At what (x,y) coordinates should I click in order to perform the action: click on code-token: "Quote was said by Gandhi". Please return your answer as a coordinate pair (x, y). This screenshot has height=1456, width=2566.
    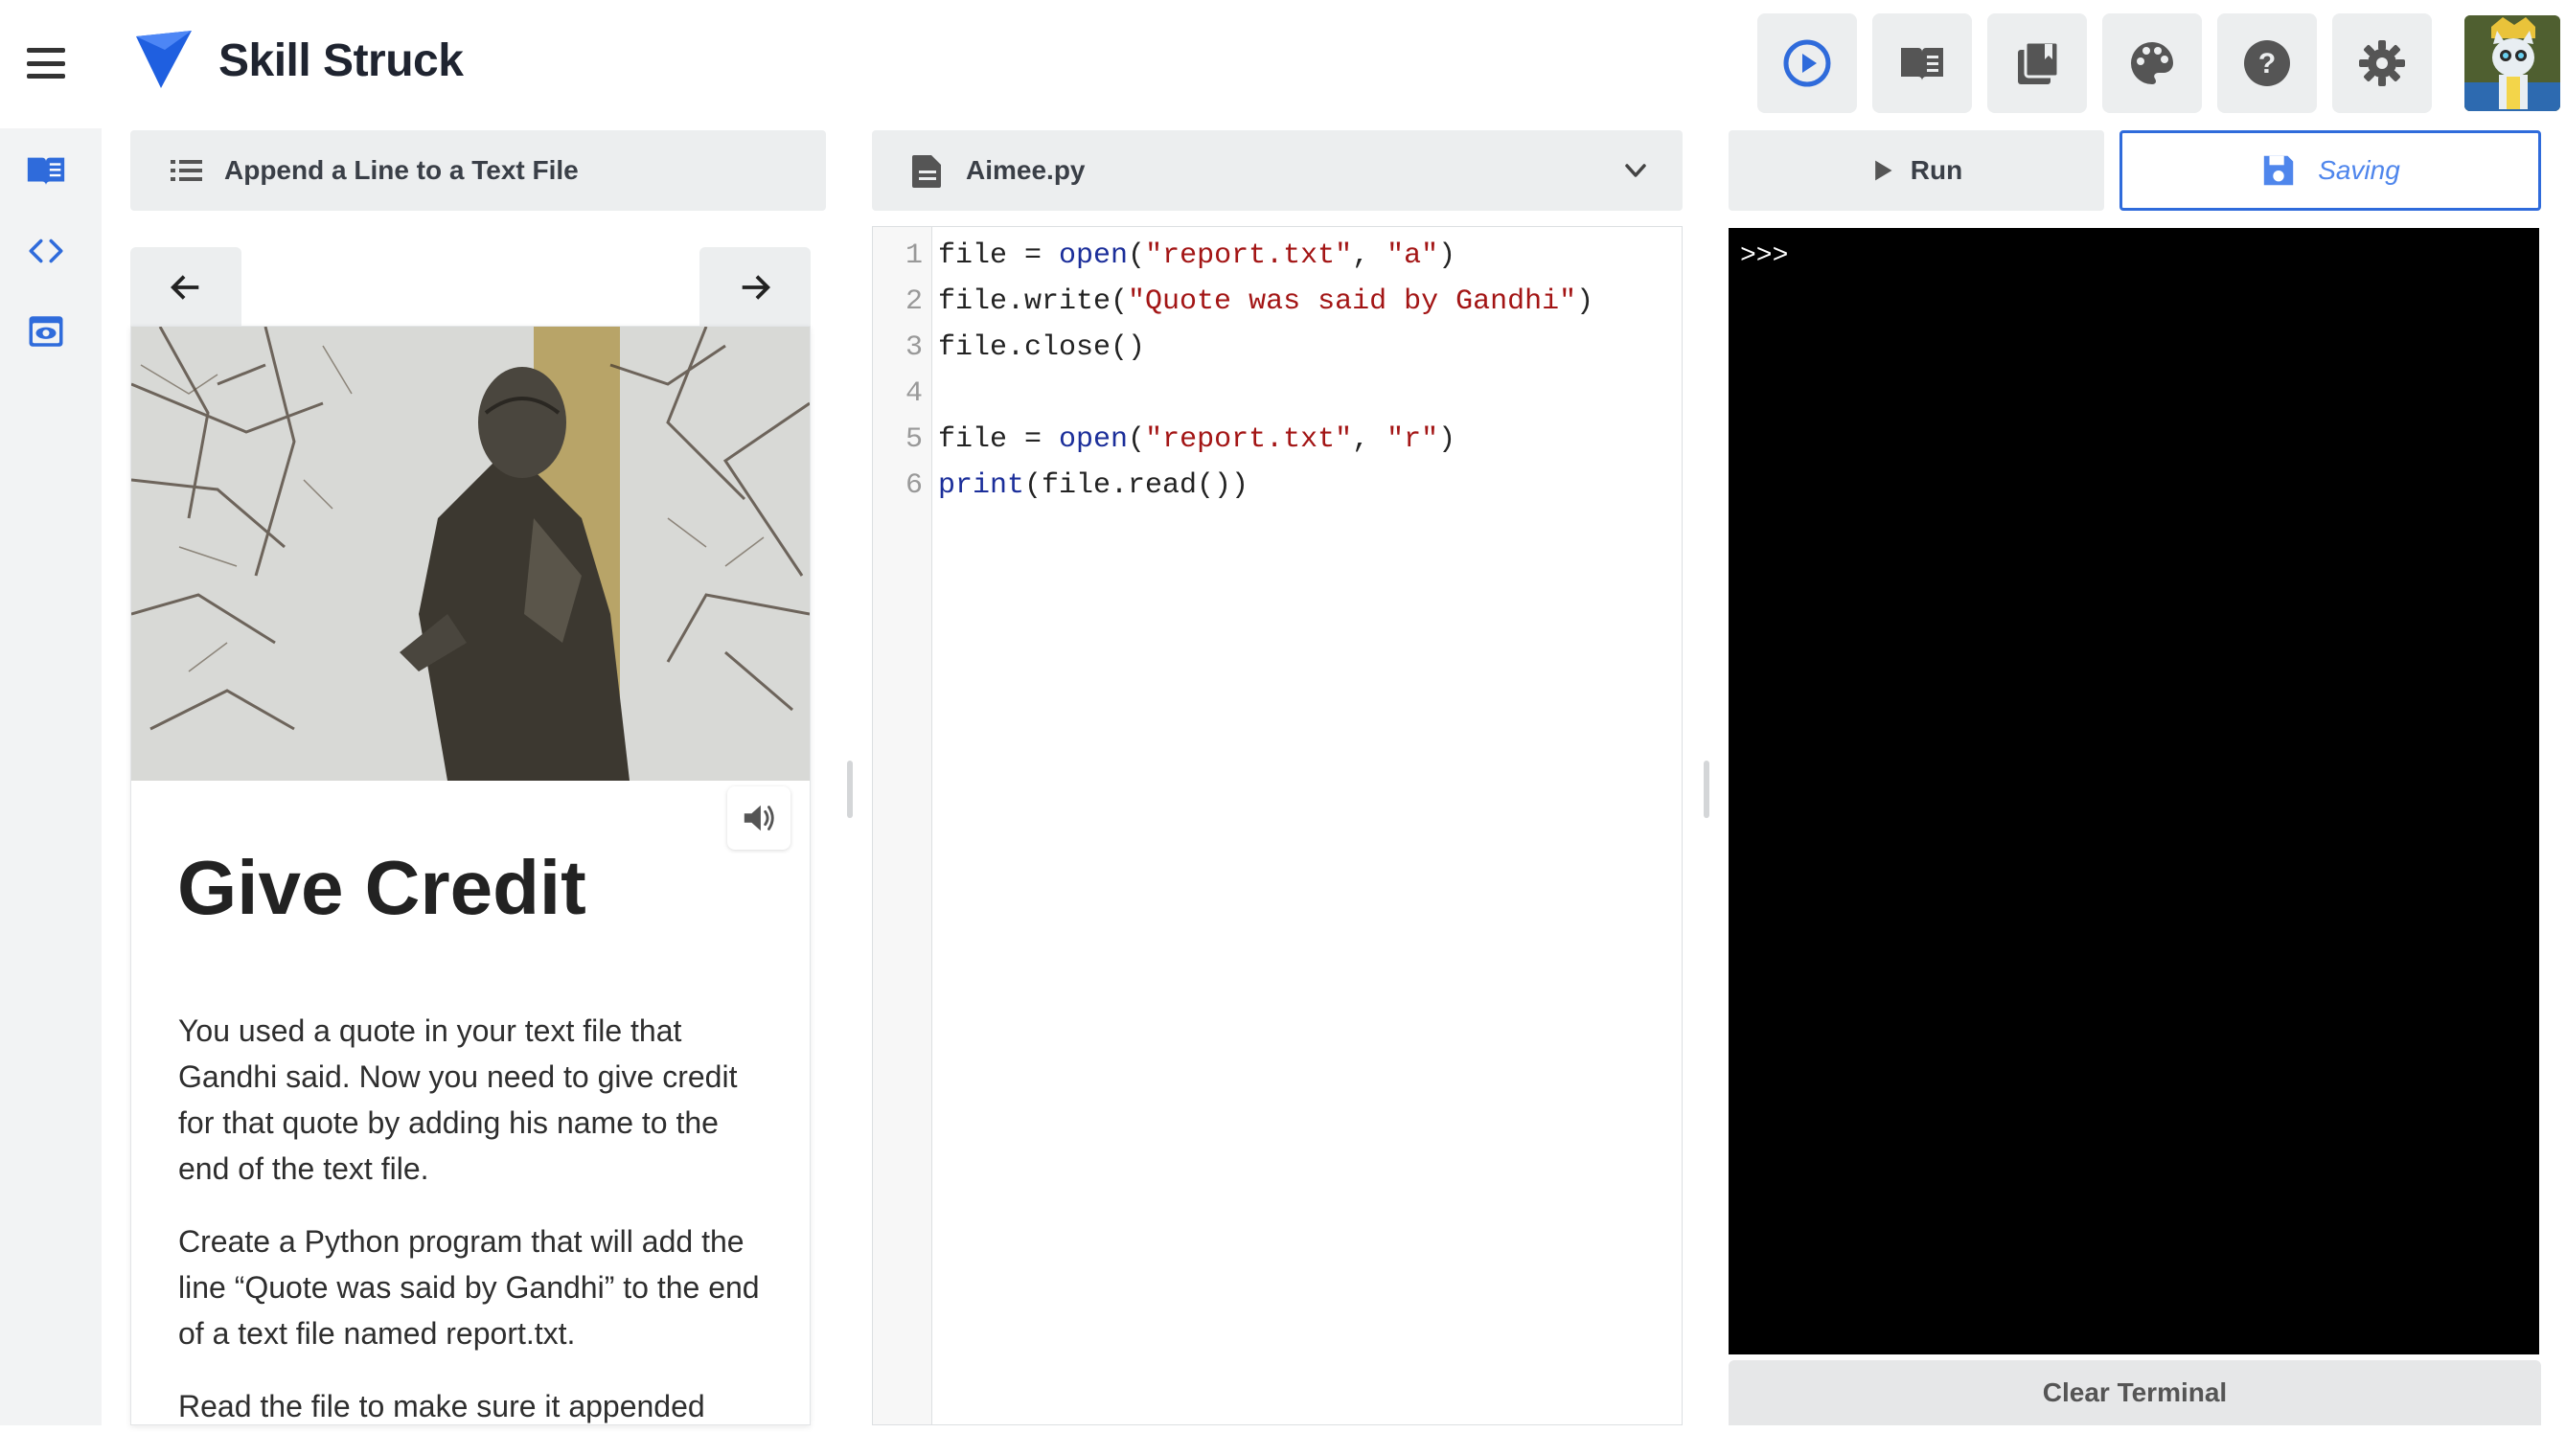
    Looking at the image, I should click on (1352, 301).